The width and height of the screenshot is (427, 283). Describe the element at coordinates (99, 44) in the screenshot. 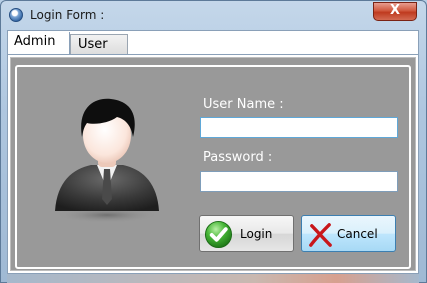

I see `tab-user: User` at that location.